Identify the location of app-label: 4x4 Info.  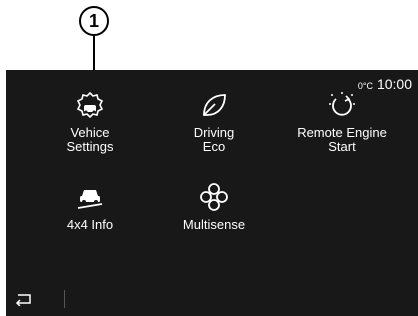
(90, 224).